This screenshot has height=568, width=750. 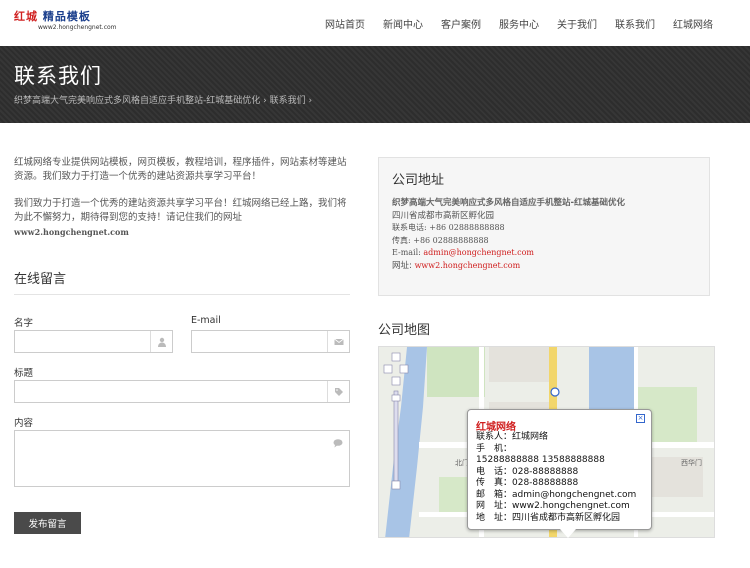 What do you see at coordinates (338, 391) in the screenshot?
I see `tag-icon` at bounding box center [338, 391].